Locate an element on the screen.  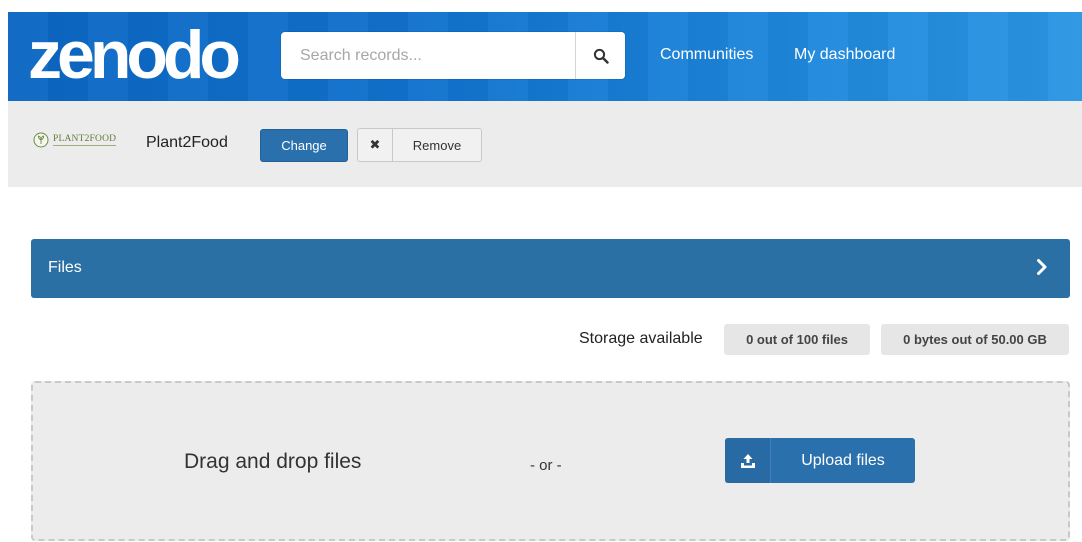
drag-drop-text: Drag and drop files is located at coordinates (273, 461).